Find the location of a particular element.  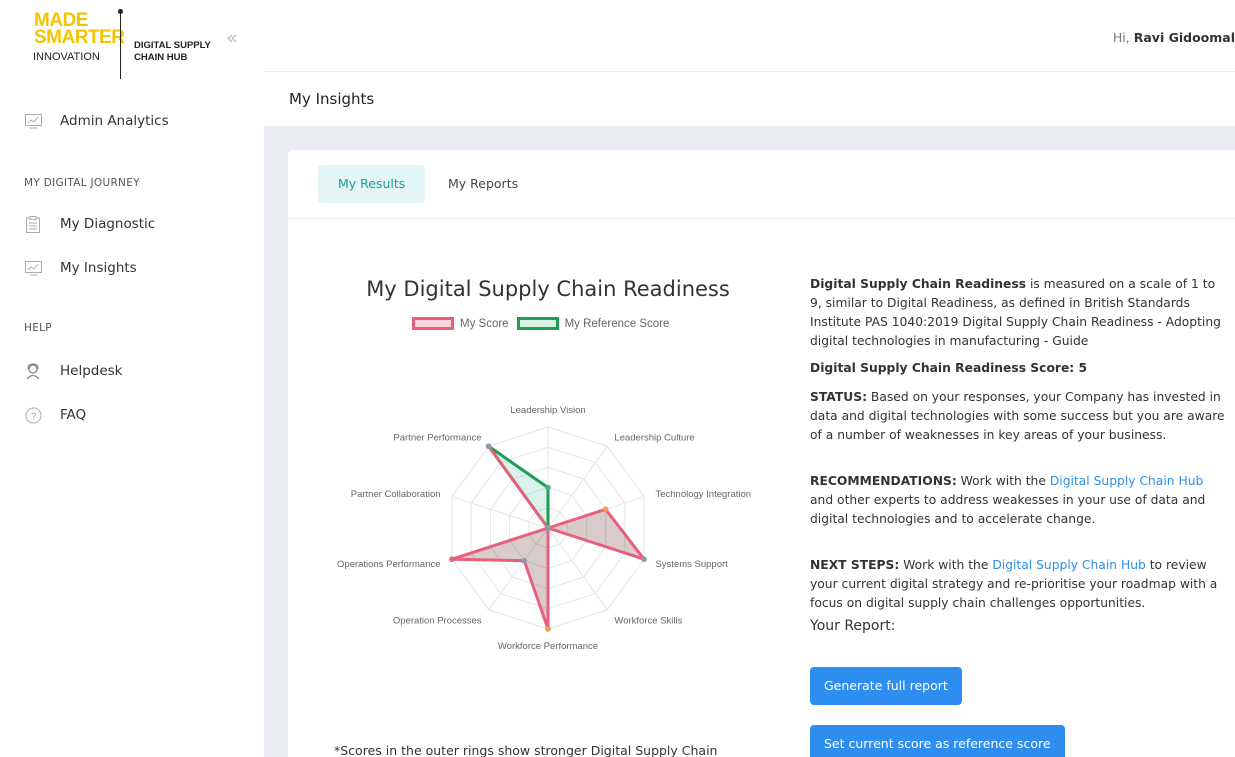

headset-icon is located at coordinates (33, 371).